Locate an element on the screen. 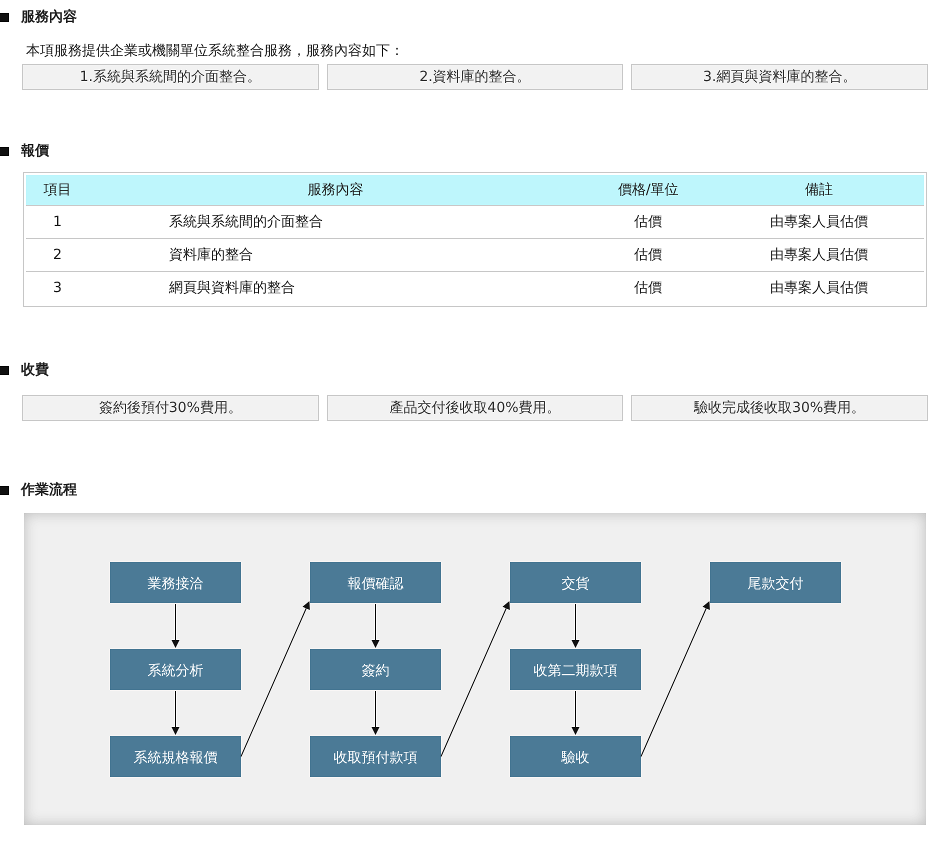 The image size is (949, 847). section-title: 報價 is located at coordinates (35, 151).